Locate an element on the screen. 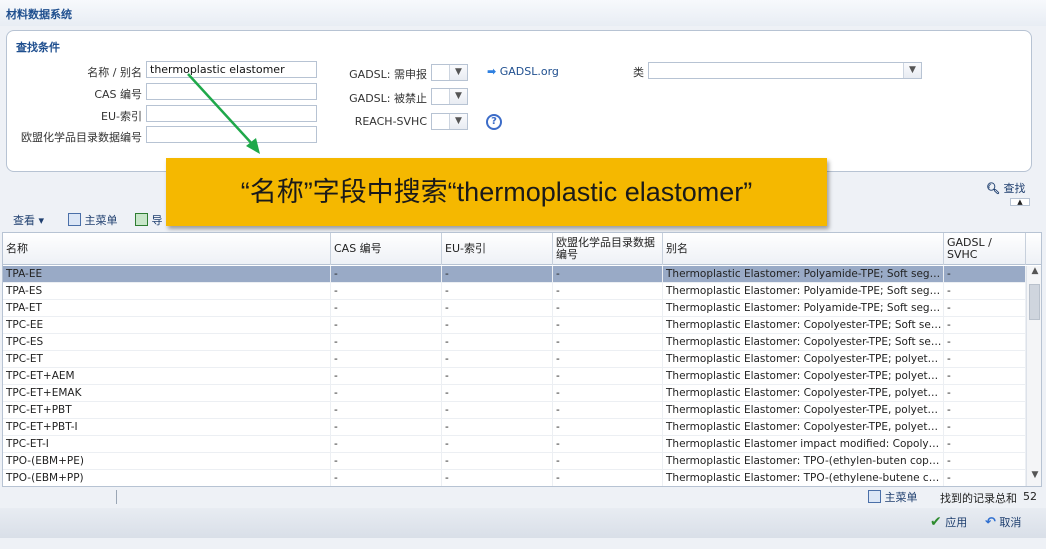 The height and width of the screenshot is (549, 1046). gadsl-declarable-select: ▼ is located at coordinates (449, 72).